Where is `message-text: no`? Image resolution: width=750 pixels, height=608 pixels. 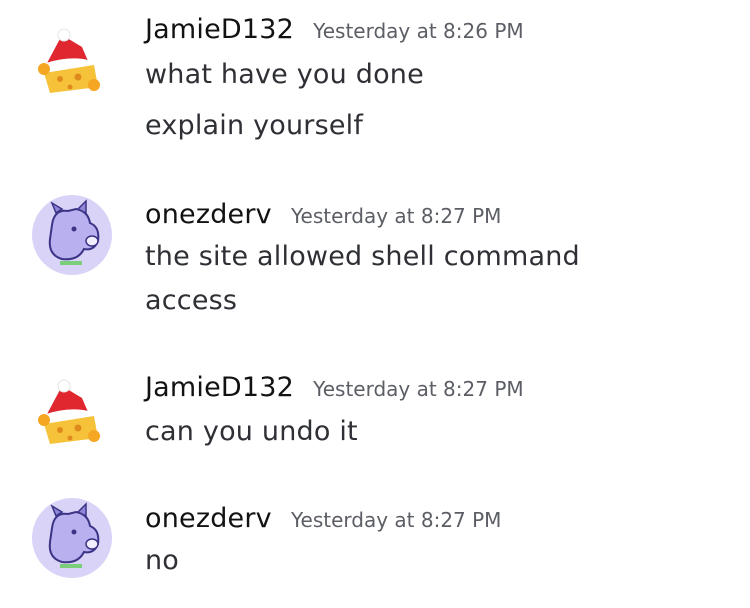 message-text: no is located at coordinates (162, 560).